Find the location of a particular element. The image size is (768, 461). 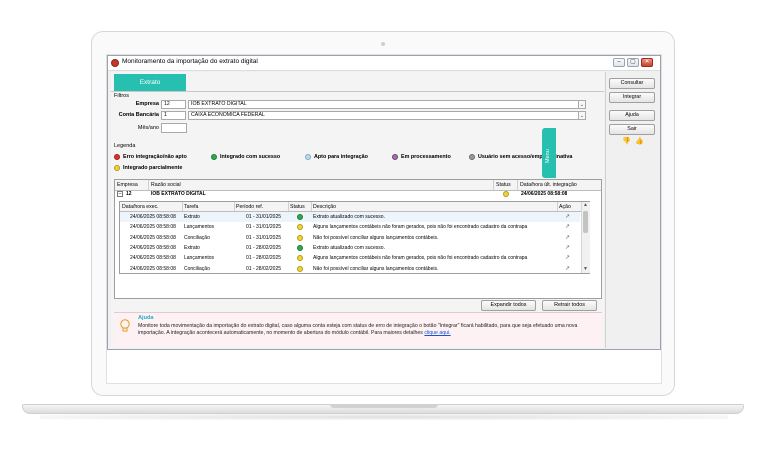

conta-code-field: 1 is located at coordinates (173, 115).